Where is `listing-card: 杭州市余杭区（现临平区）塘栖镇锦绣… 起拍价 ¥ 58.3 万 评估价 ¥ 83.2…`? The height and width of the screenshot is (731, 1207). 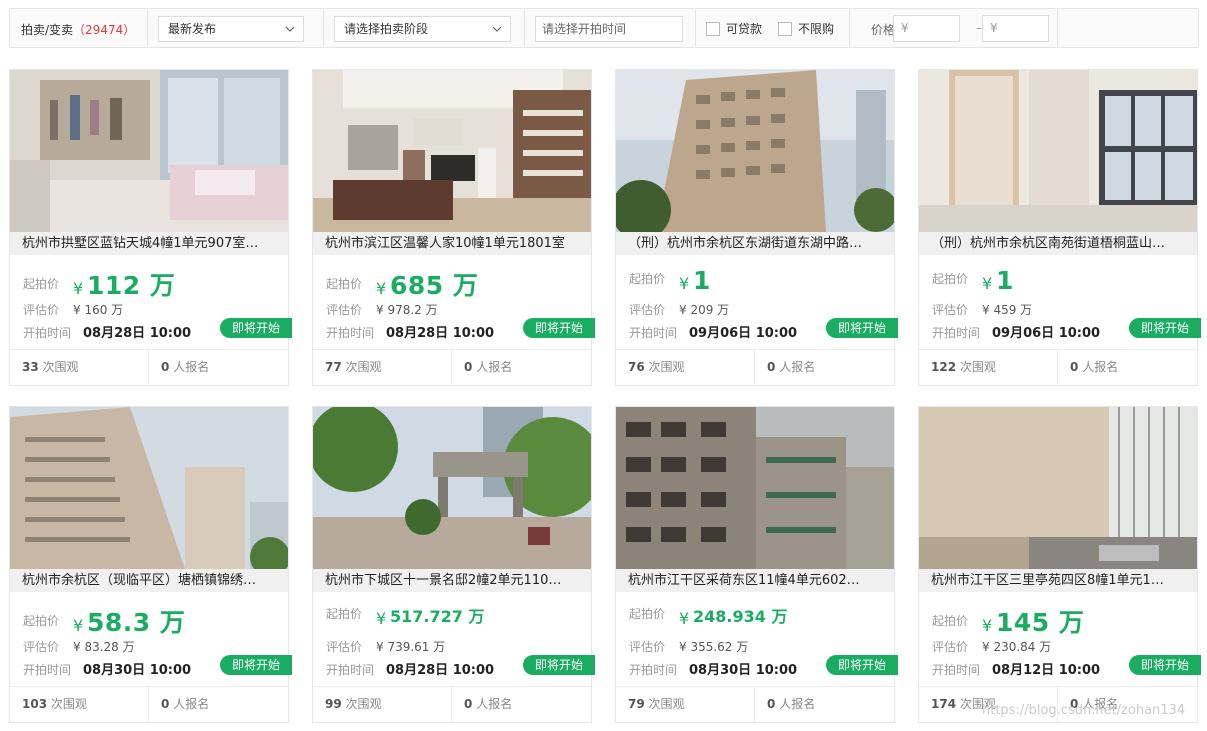 listing-card: 杭州市余杭区（现临平区）塘栖镇锦绣… 起拍价 ¥ 58.3 万 评估价 ¥ 83.2… is located at coordinates (150, 564).